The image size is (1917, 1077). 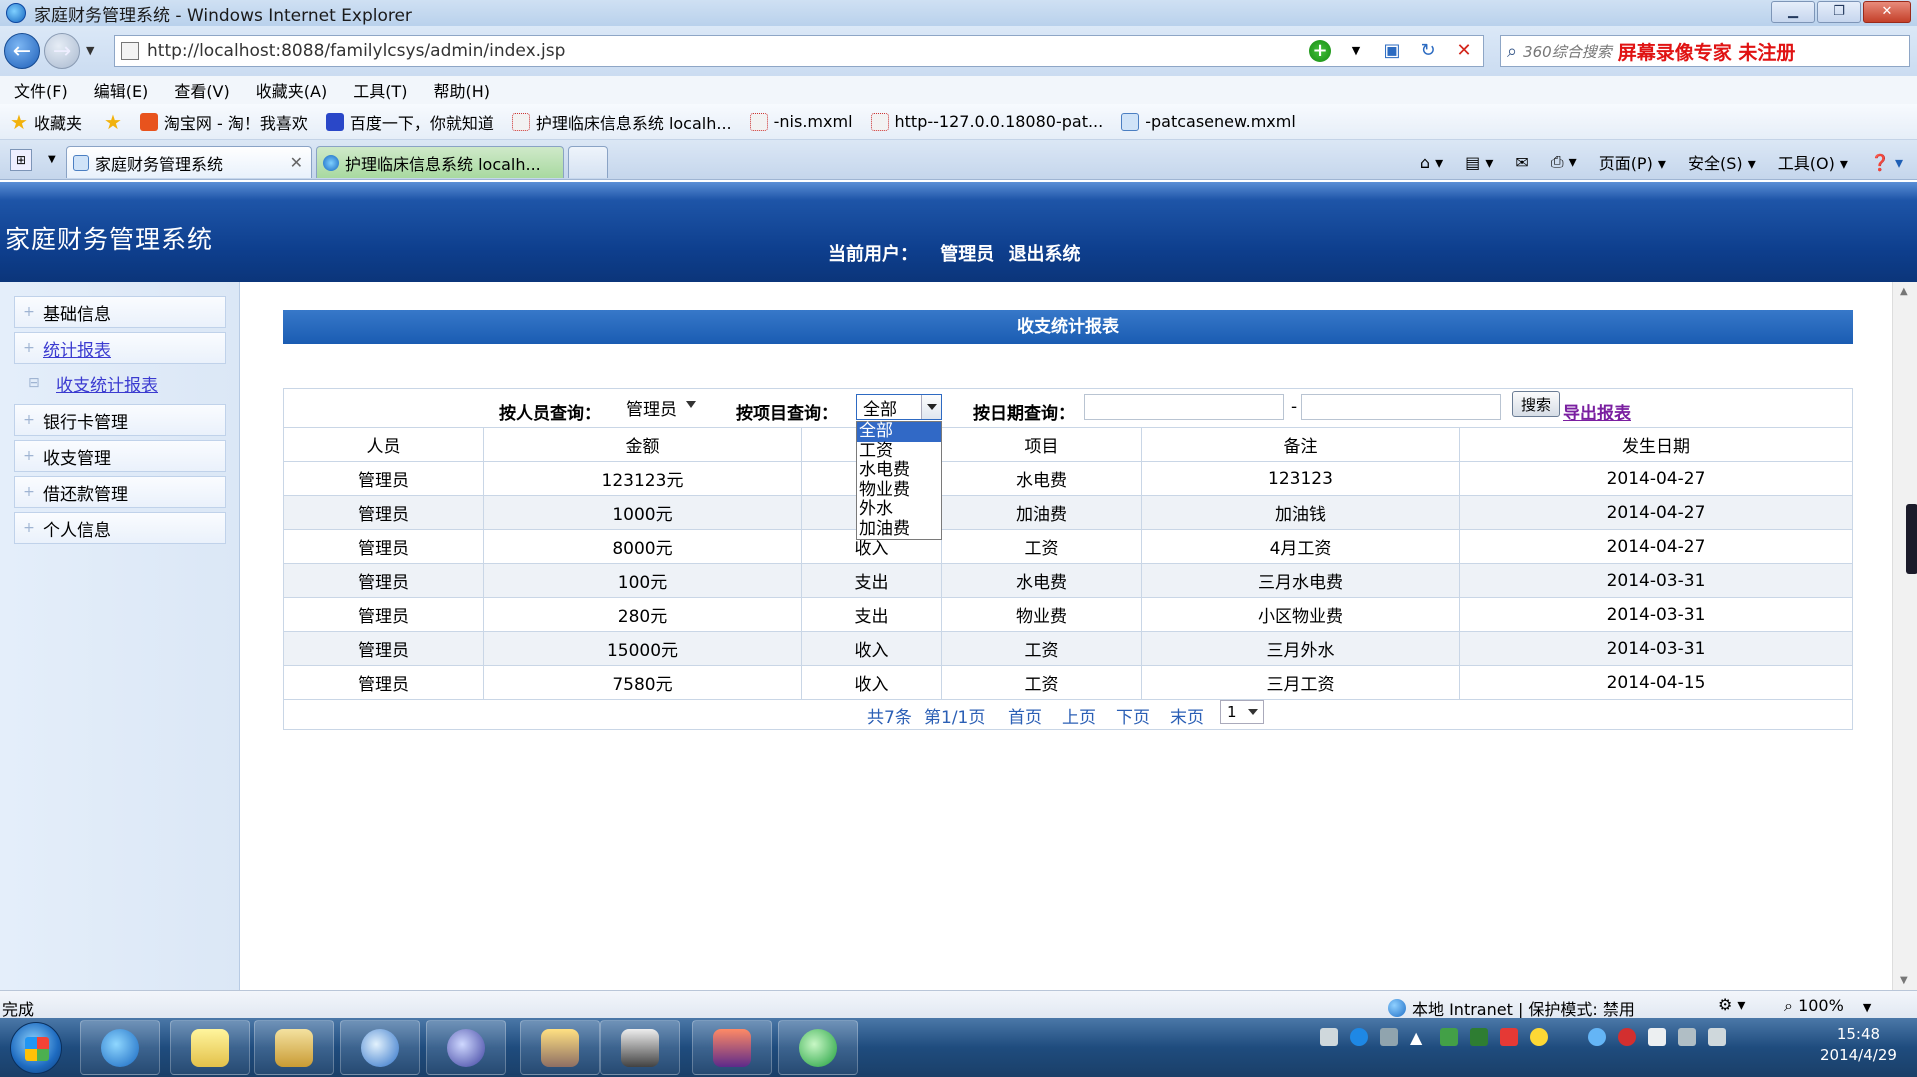 What do you see at coordinates (120, 420) in the screenshot?
I see `sidebar-item-bank-cards: + 银行卡管理` at bounding box center [120, 420].